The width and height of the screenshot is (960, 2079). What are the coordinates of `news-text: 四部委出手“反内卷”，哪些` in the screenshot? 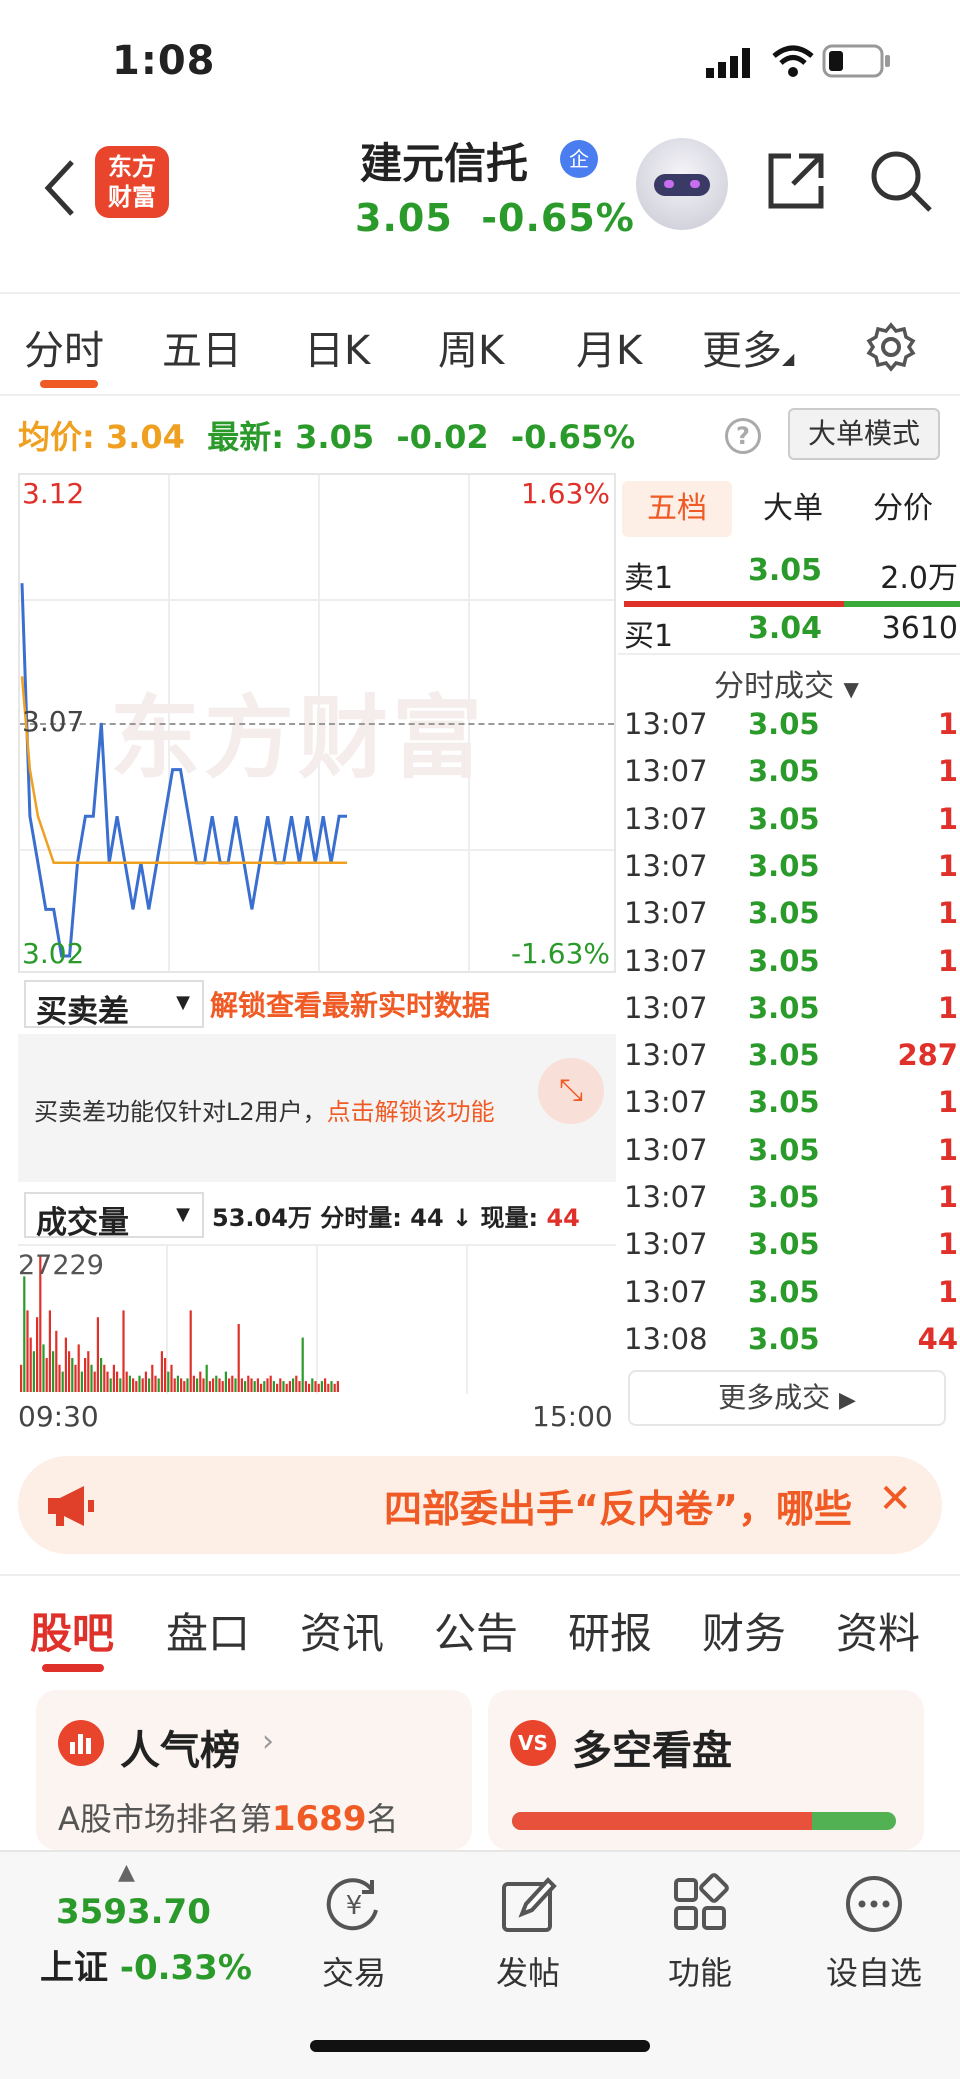 It's located at (618, 1505).